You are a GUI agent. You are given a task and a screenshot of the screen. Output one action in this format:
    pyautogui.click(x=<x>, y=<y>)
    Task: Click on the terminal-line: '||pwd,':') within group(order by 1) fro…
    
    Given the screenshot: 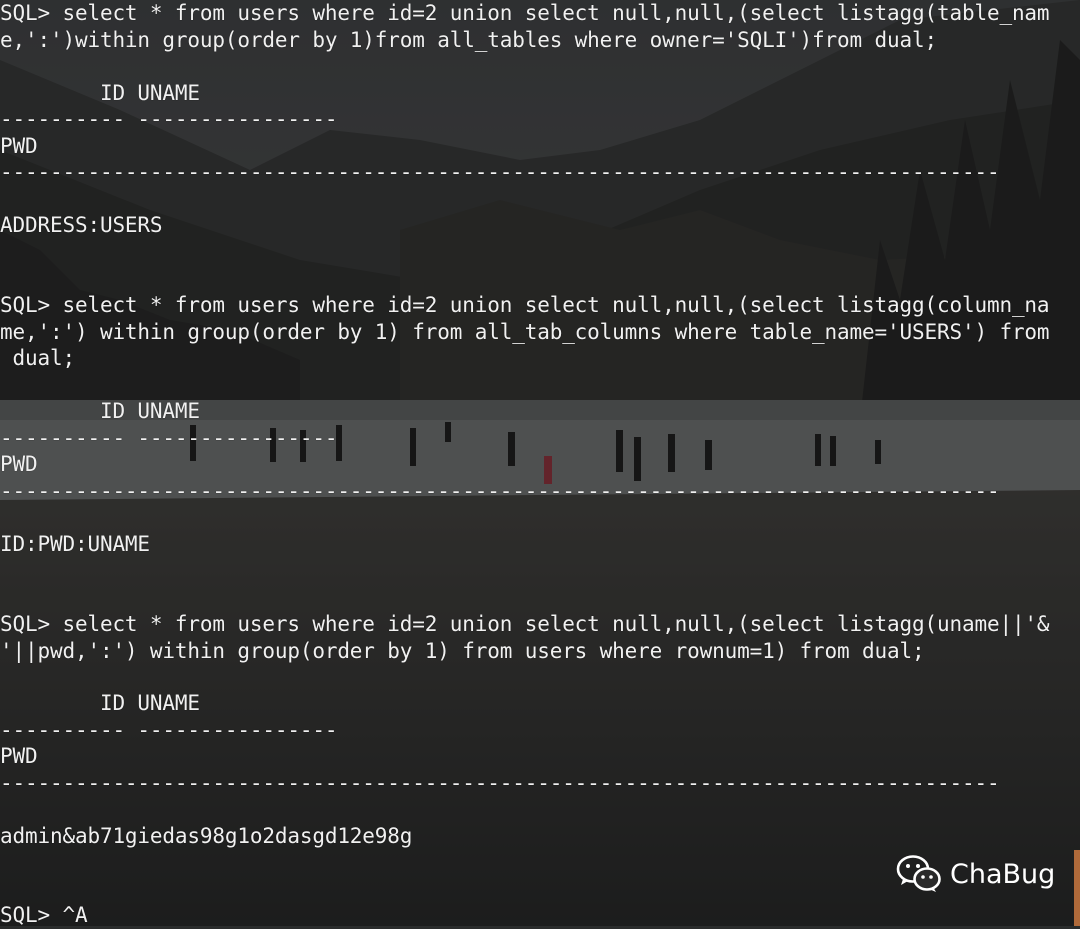 What is the action you would take?
    pyautogui.click(x=462, y=651)
    